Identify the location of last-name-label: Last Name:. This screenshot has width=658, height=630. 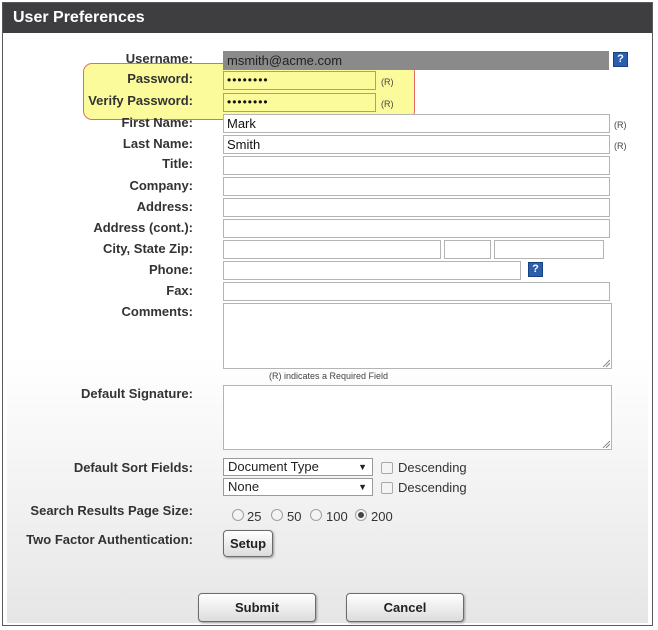
(157, 143).